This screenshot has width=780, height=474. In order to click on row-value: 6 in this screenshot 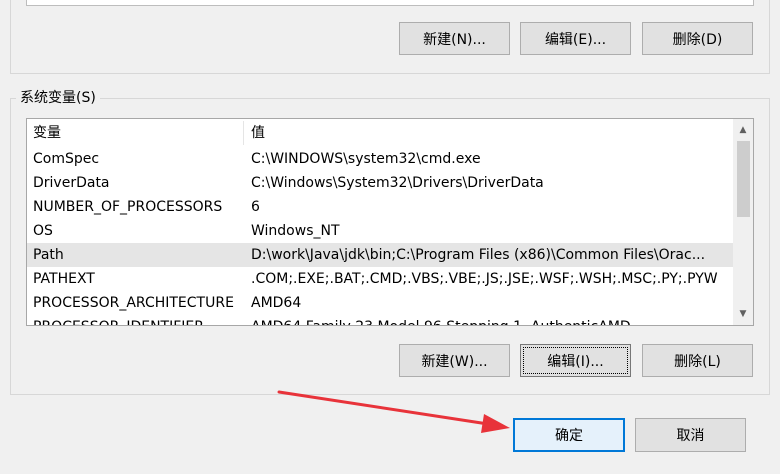, I will do `click(255, 207)`.